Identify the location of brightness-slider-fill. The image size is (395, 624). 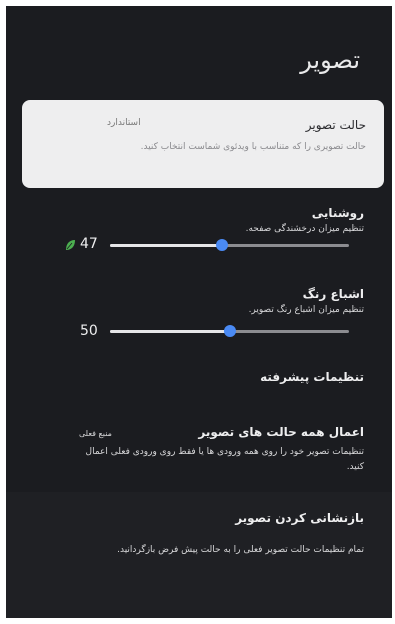
(166, 245).